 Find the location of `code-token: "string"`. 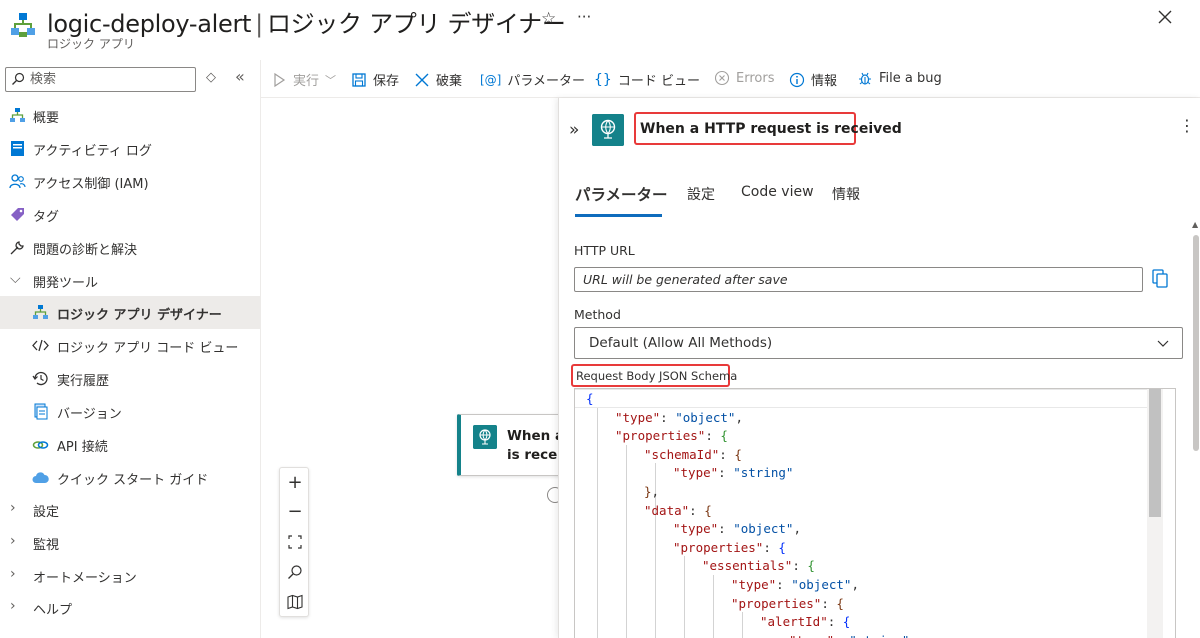

code-token: "string" is located at coordinates (763, 473).